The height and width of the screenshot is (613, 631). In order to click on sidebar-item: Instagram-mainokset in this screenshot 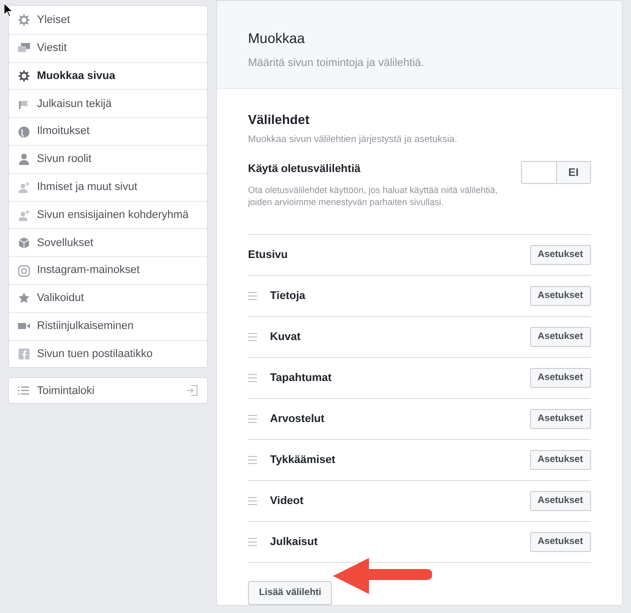, I will do `click(108, 270)`.